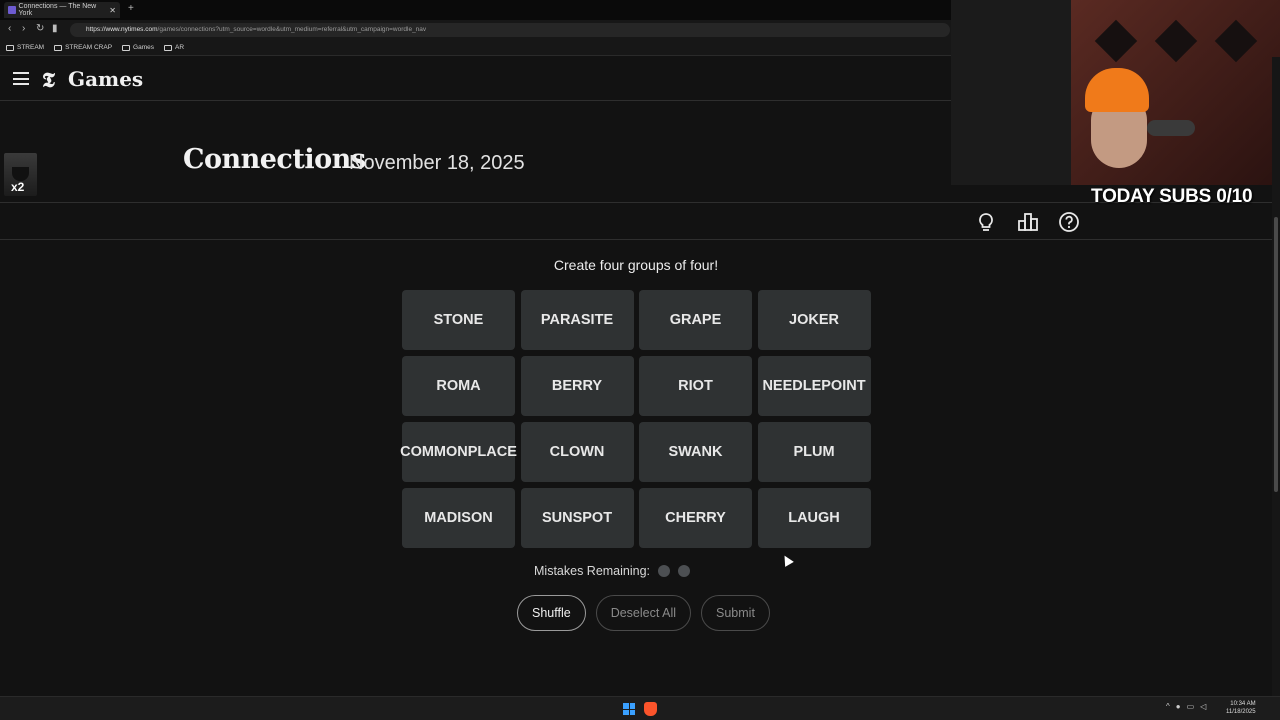  Describe the element at coordinates (20, 174) in the screenshot. I see `streamer-avatar: x2` at that location.